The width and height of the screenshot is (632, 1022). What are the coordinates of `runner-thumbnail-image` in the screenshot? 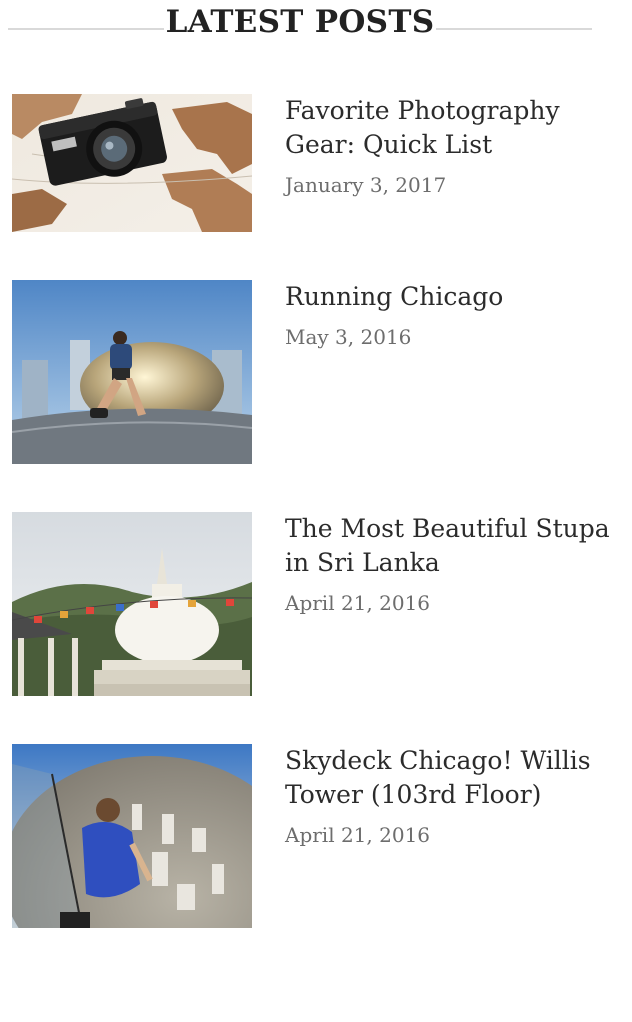 It's located at (132, 372).